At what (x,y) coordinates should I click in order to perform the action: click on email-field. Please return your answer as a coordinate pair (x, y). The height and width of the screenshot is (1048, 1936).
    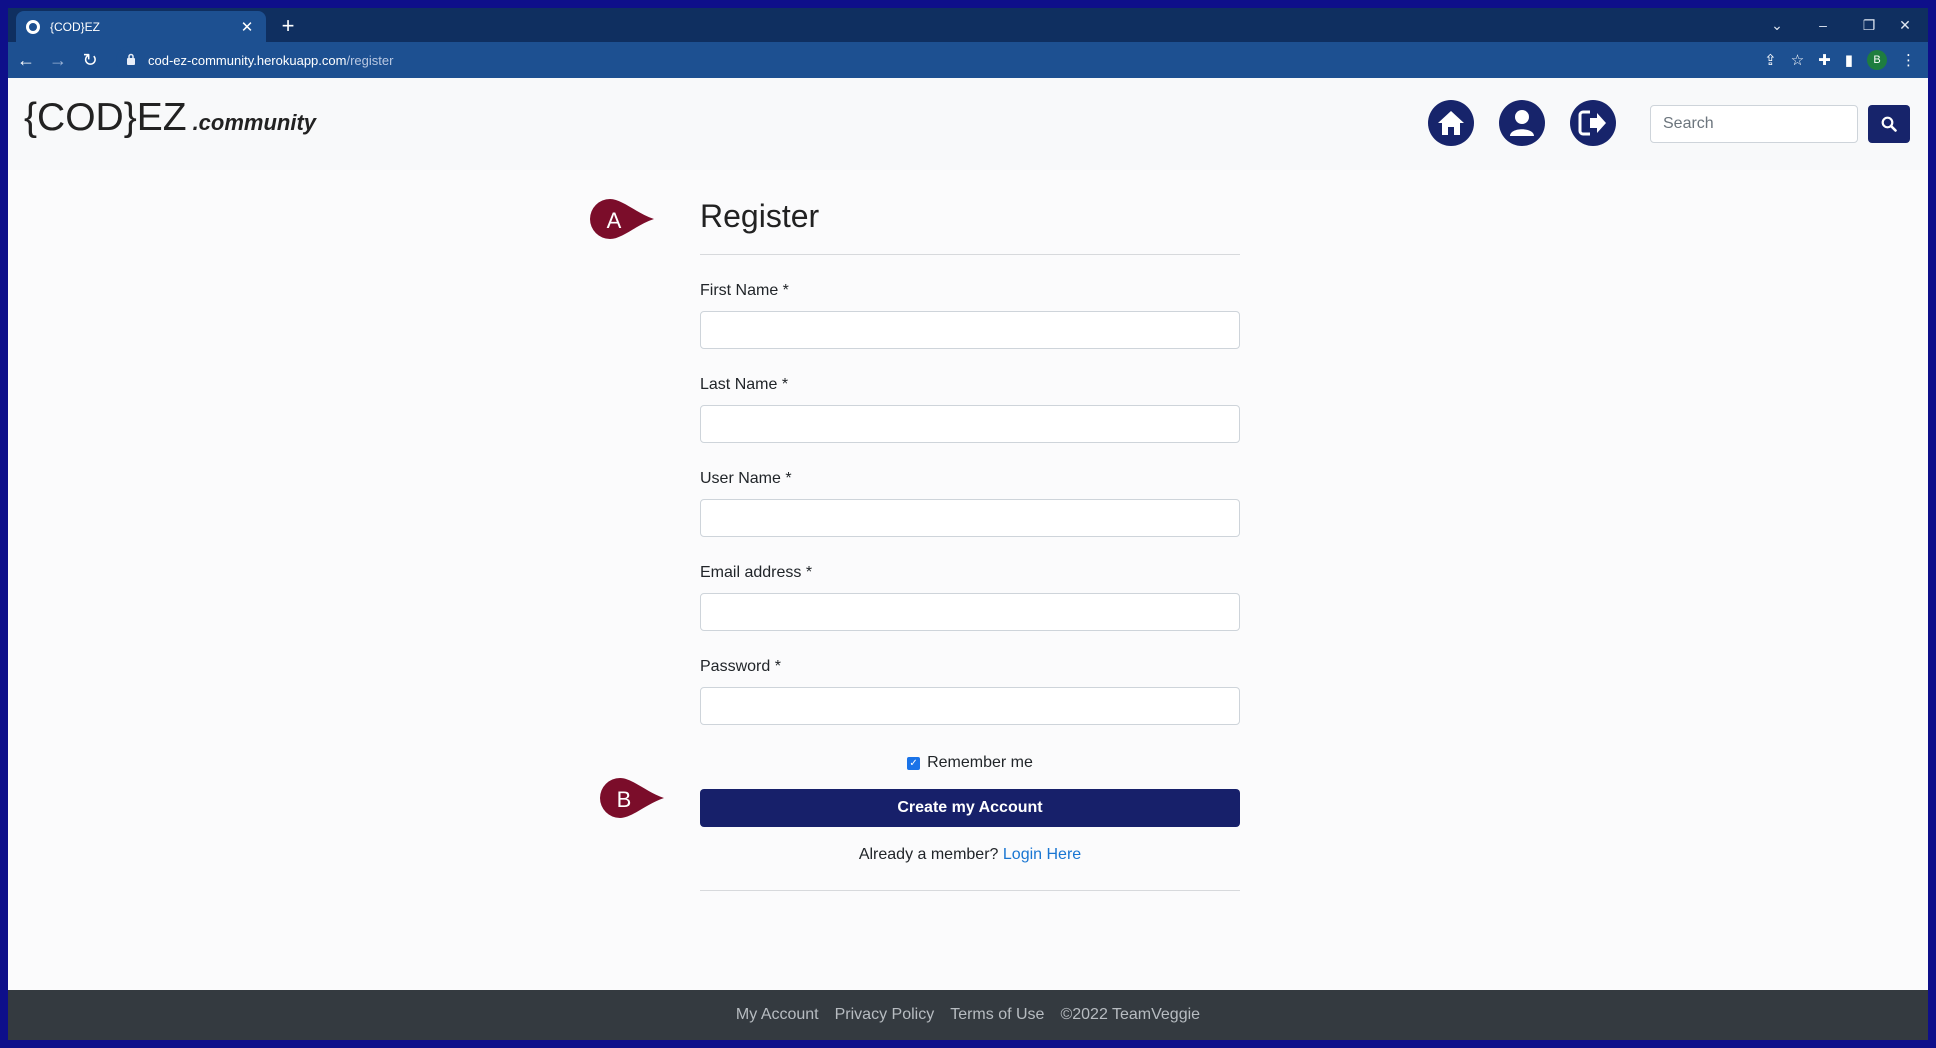
    Looking at the image, I should click on (970, 612).